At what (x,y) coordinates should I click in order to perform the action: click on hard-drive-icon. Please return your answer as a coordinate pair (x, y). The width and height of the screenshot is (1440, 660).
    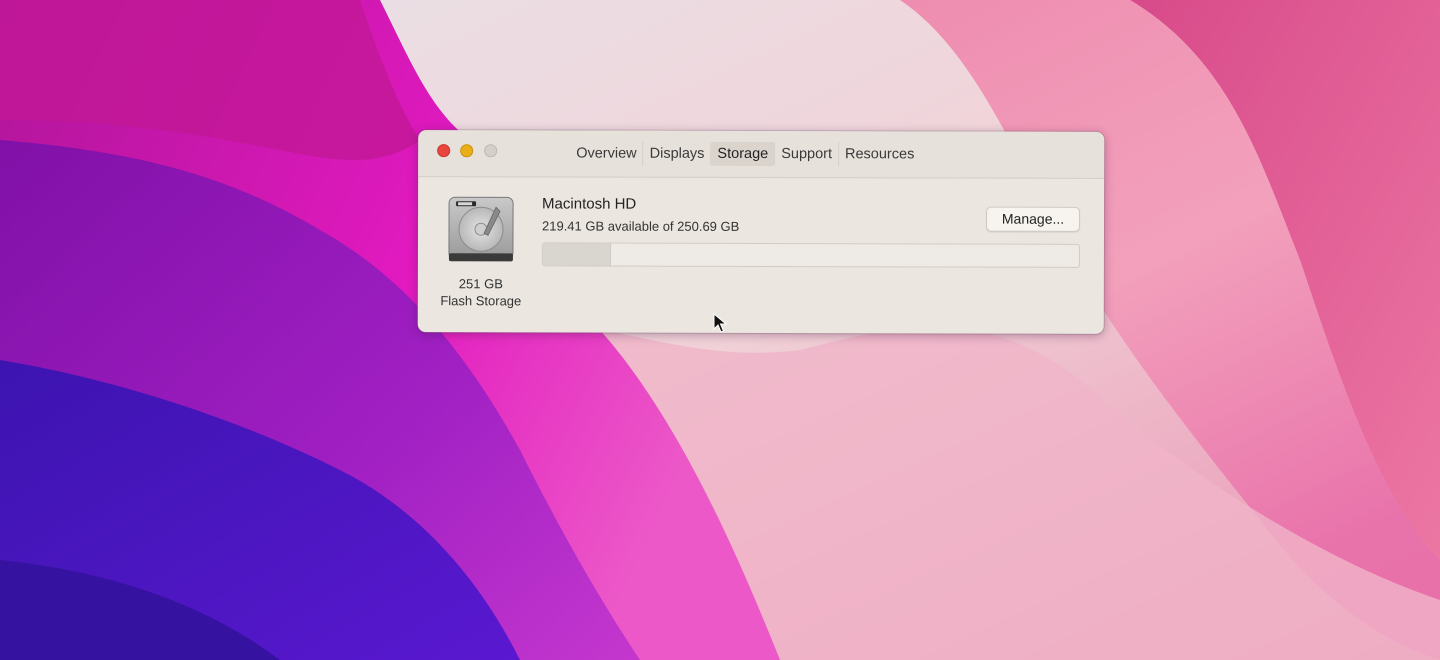
    Looking at the image, I should click on (481, 229).